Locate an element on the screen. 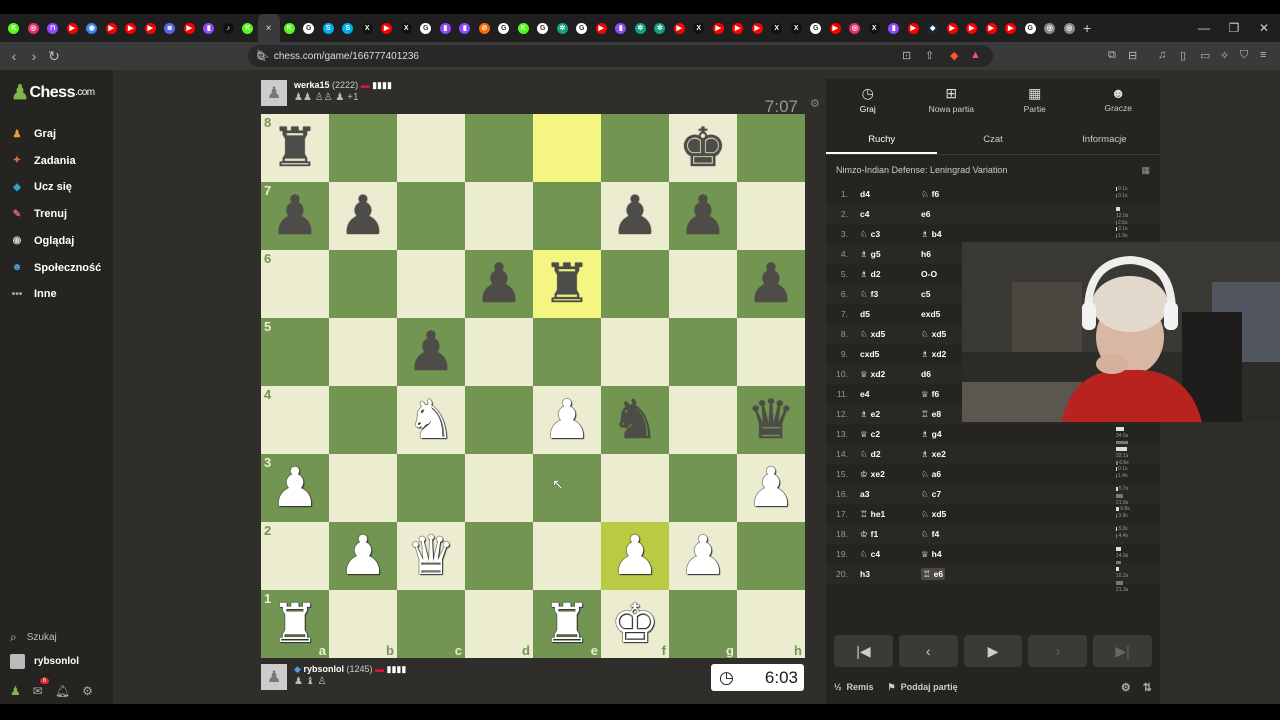 The image size is (1280, 720). square-g7: ♟ is located at coordinates (703, 216).